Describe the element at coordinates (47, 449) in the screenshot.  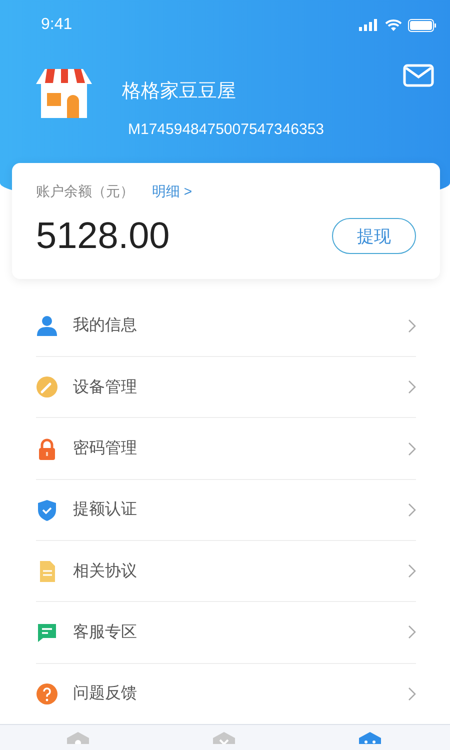
I see `padlock-icon` at that location.